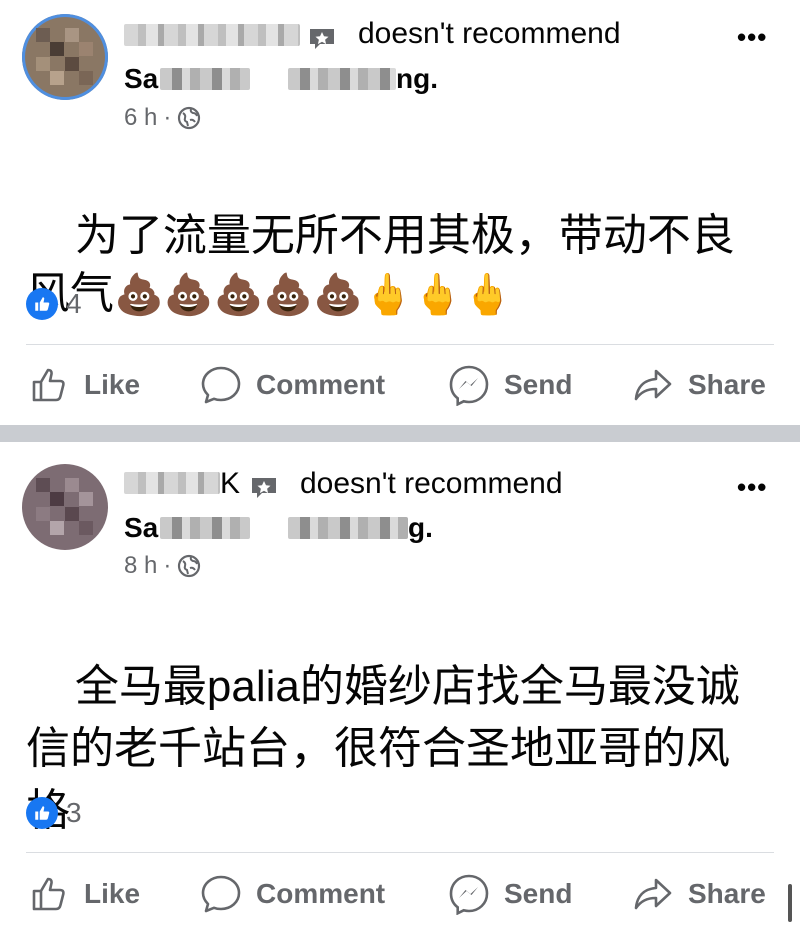  Describe the element at coordinates (417, 79) in the screenshot. I see `page-name-suffix: ng.` at that location.